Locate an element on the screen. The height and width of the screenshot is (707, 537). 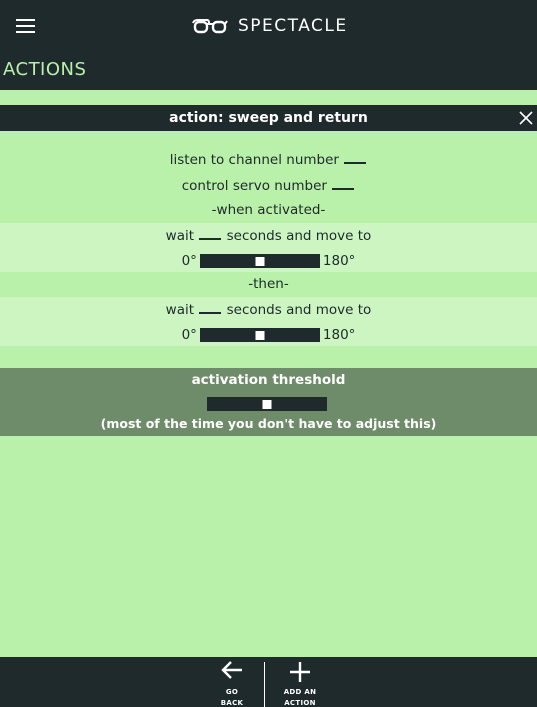
brand: SPECTACLE is located at coordinates (270, 26).